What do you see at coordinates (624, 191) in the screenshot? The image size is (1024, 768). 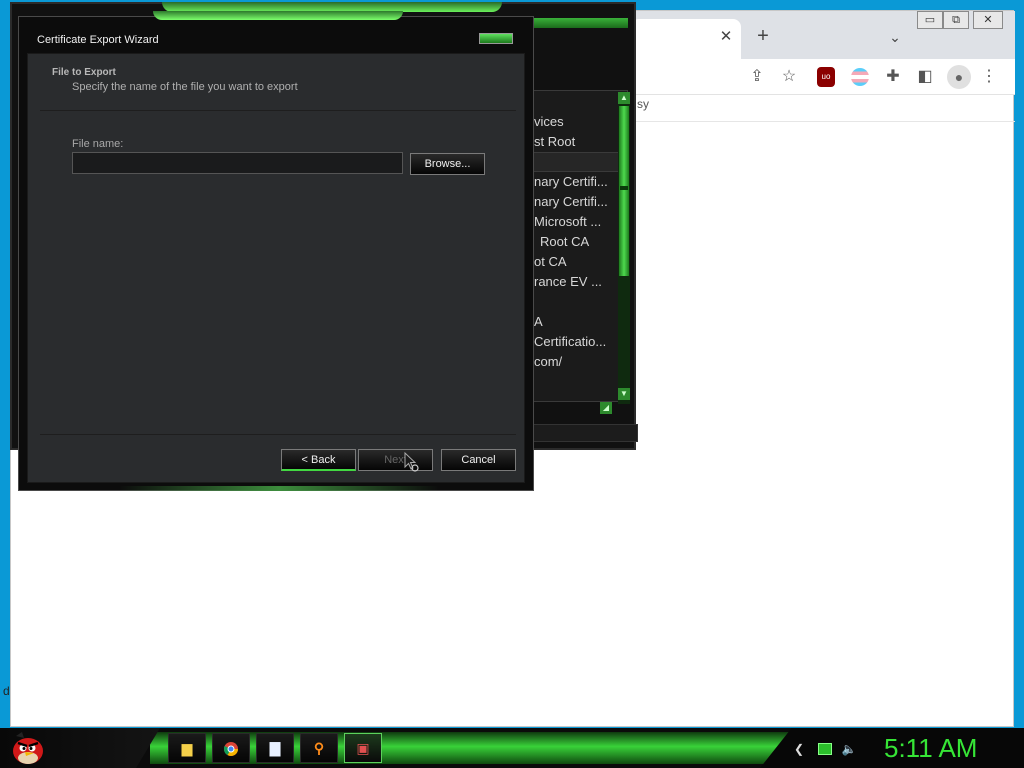 I see `scrollbar-thumb` at bounding box center [624, 191].